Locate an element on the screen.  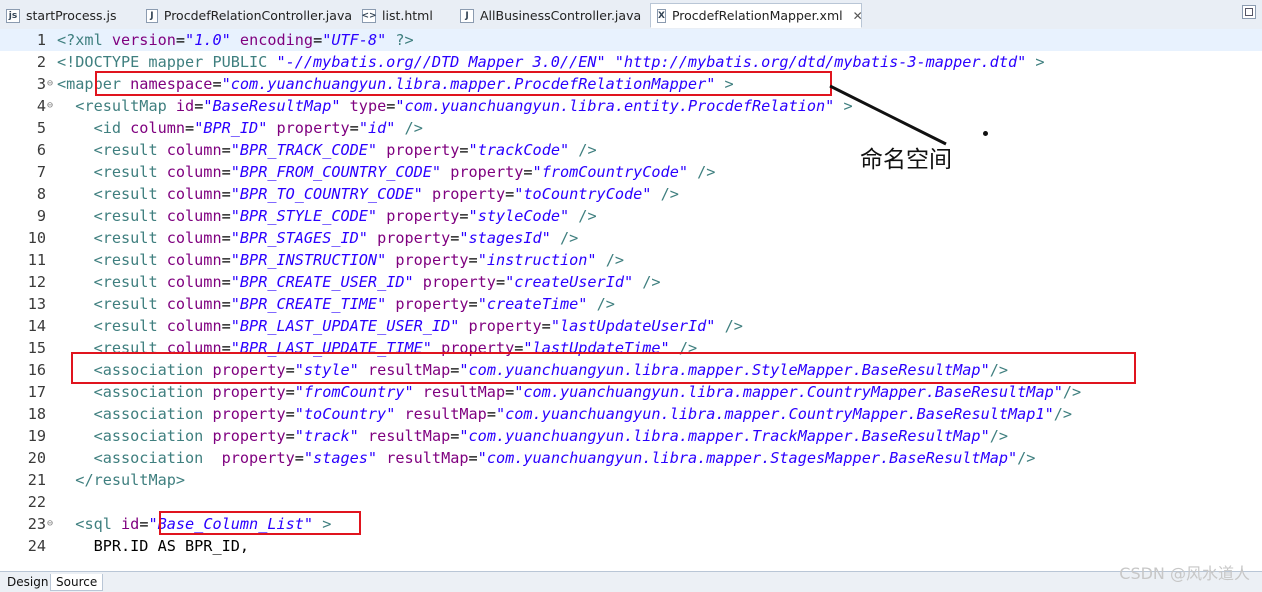
tab-source: Source is located at coordinates (77, 582).